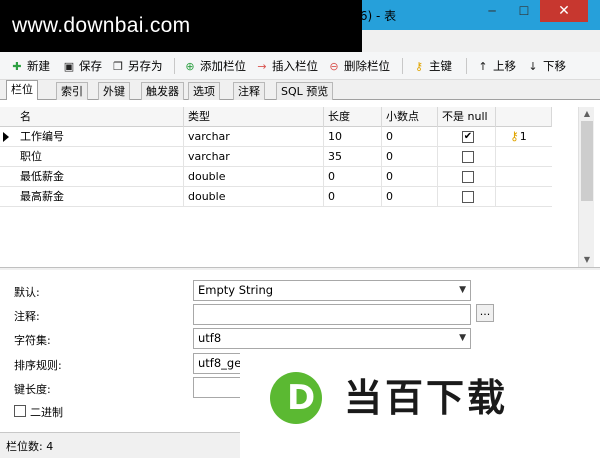  Describe the element at coordinates (353, 137) in the screenshot. I see `cell-length: 10` at that location.